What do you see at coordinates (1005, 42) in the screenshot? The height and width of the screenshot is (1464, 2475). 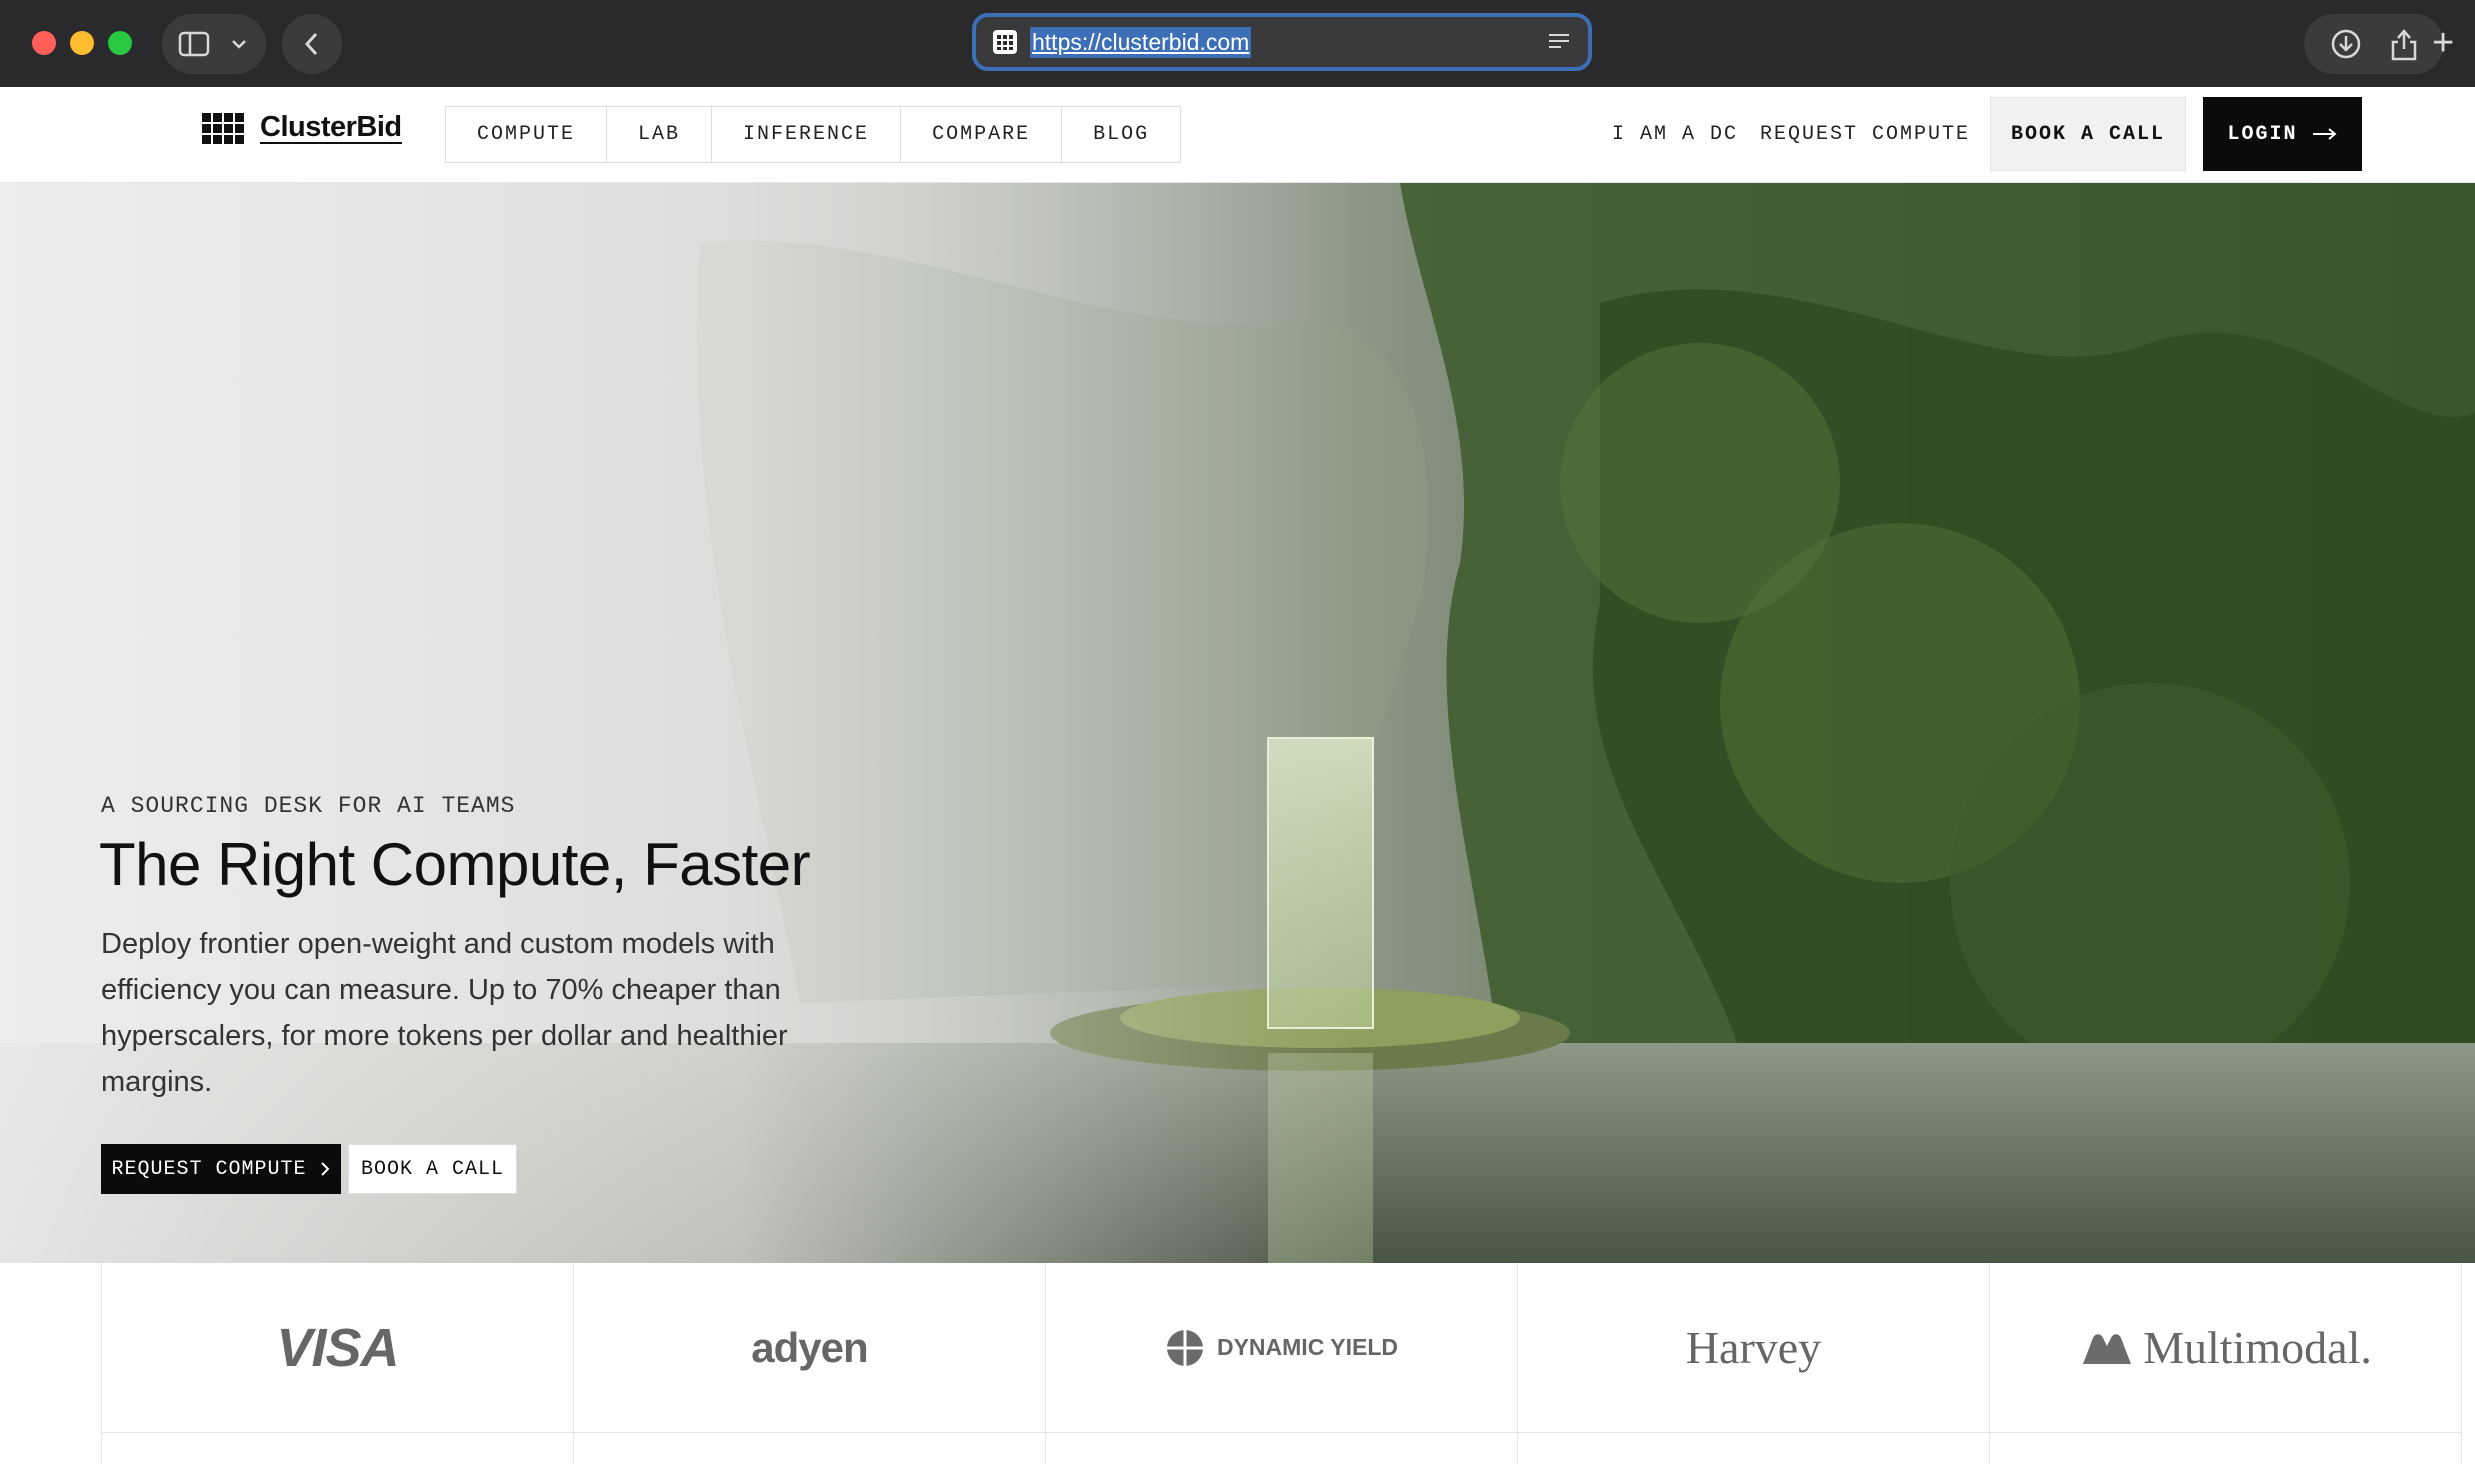 I see `site-favicon-icon` at bounding box center [1005, 42].